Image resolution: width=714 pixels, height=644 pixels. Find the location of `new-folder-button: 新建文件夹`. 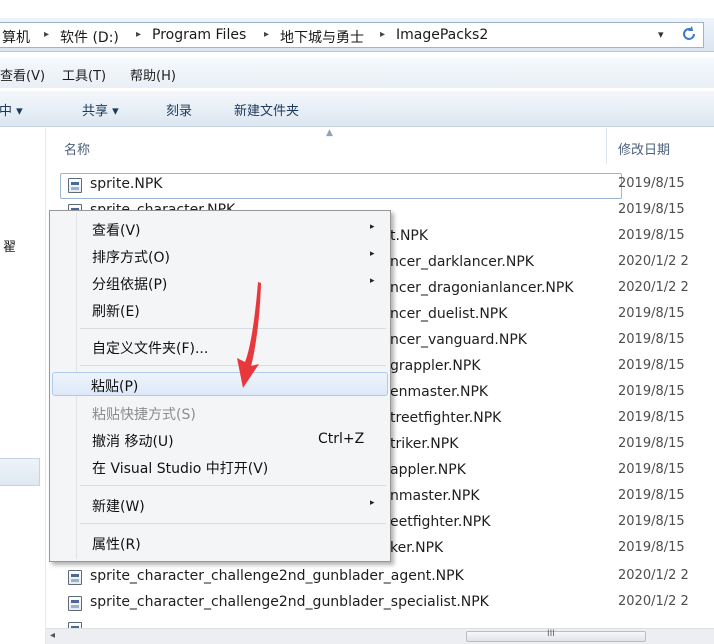

new-folder-button: 新建文件夹 is located at coordinates (266, 109).